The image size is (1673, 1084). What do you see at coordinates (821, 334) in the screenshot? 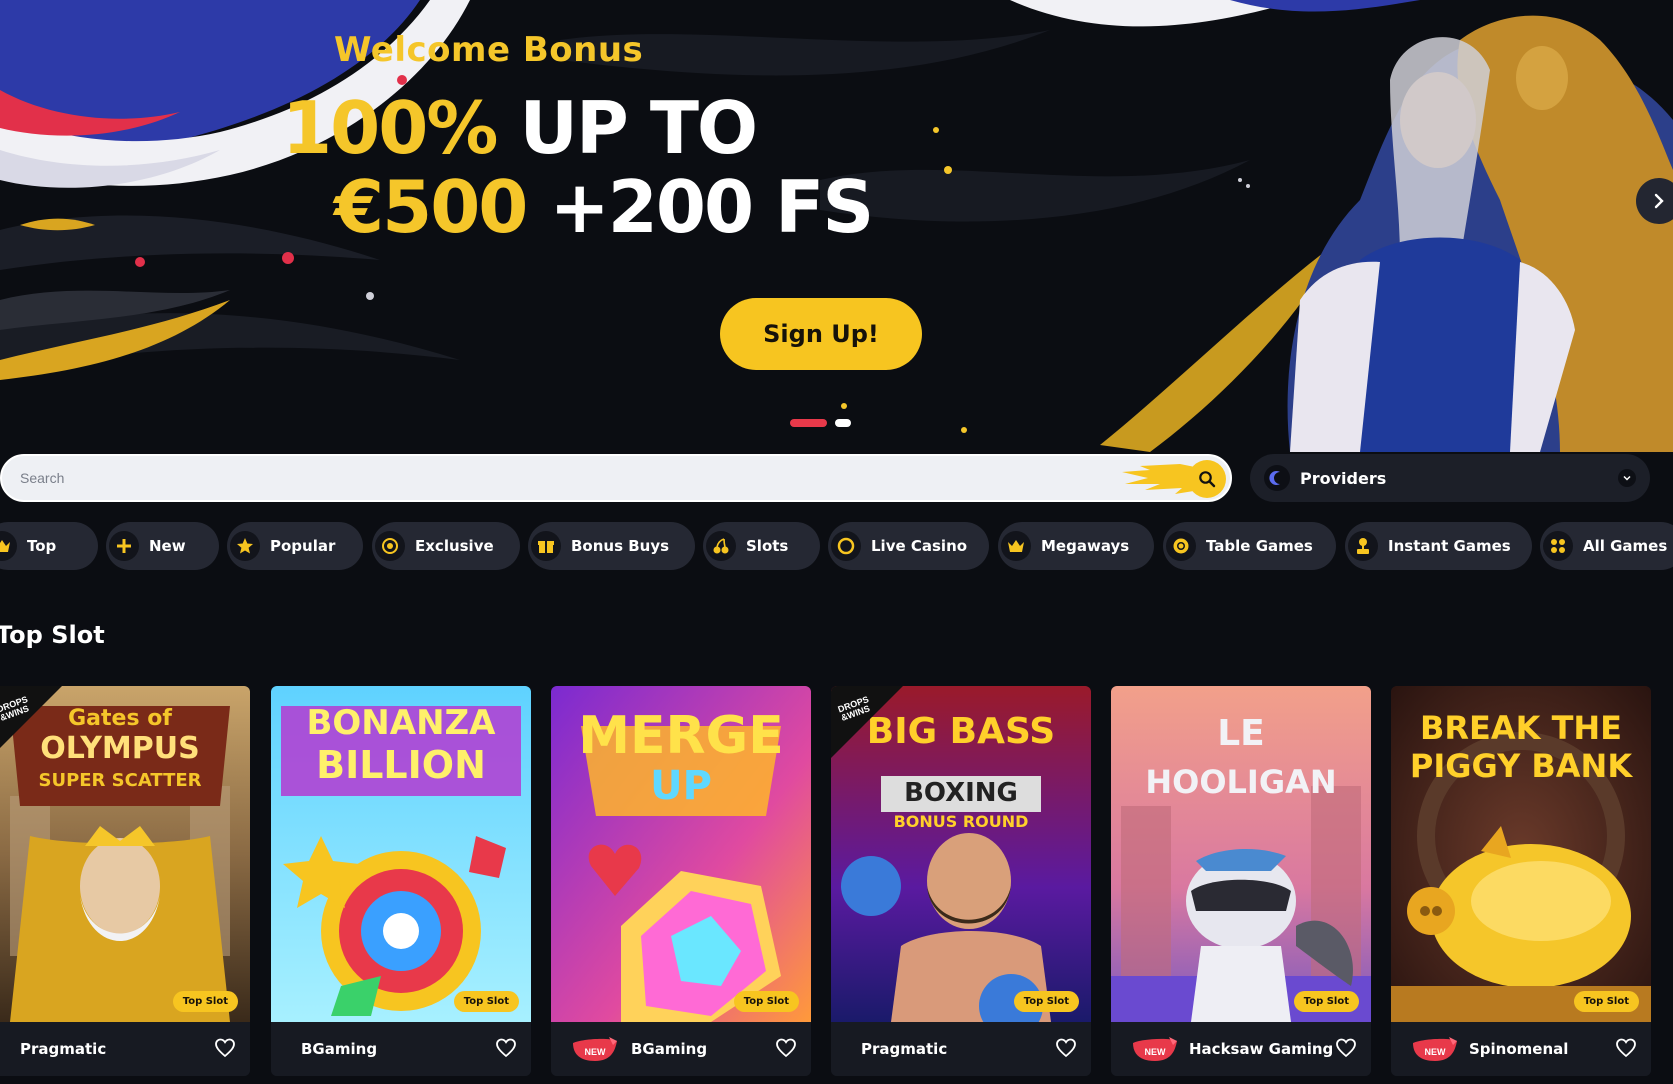
I see `sign-up-button: Sign Up!` at bounding box center [821, 334].